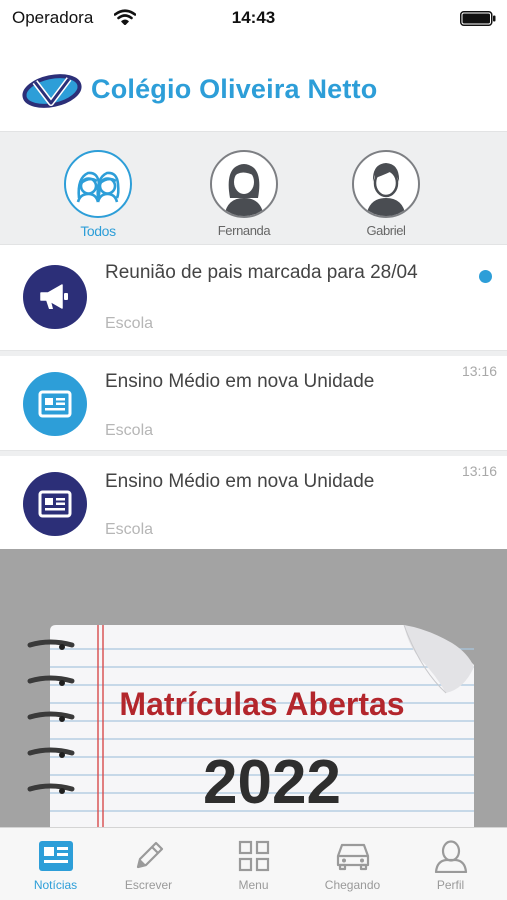 The image size is (507, 900). What do you see at coordinates (485, 276) in the screenshot?
I see `unread-indicator` at bounding box center [485, 276].